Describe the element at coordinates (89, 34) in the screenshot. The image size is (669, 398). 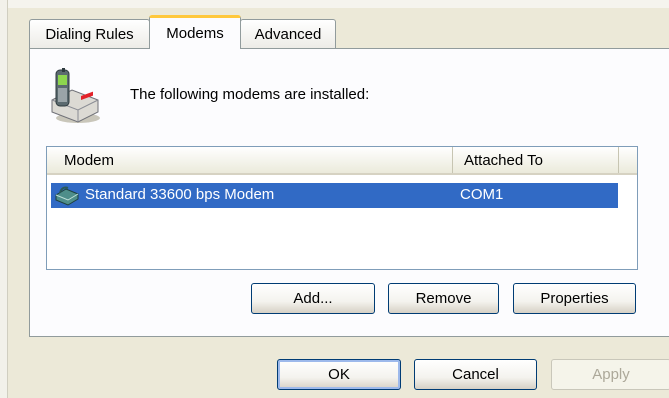
I see `tab-dialing-rules: Dialing Rules` at that location.